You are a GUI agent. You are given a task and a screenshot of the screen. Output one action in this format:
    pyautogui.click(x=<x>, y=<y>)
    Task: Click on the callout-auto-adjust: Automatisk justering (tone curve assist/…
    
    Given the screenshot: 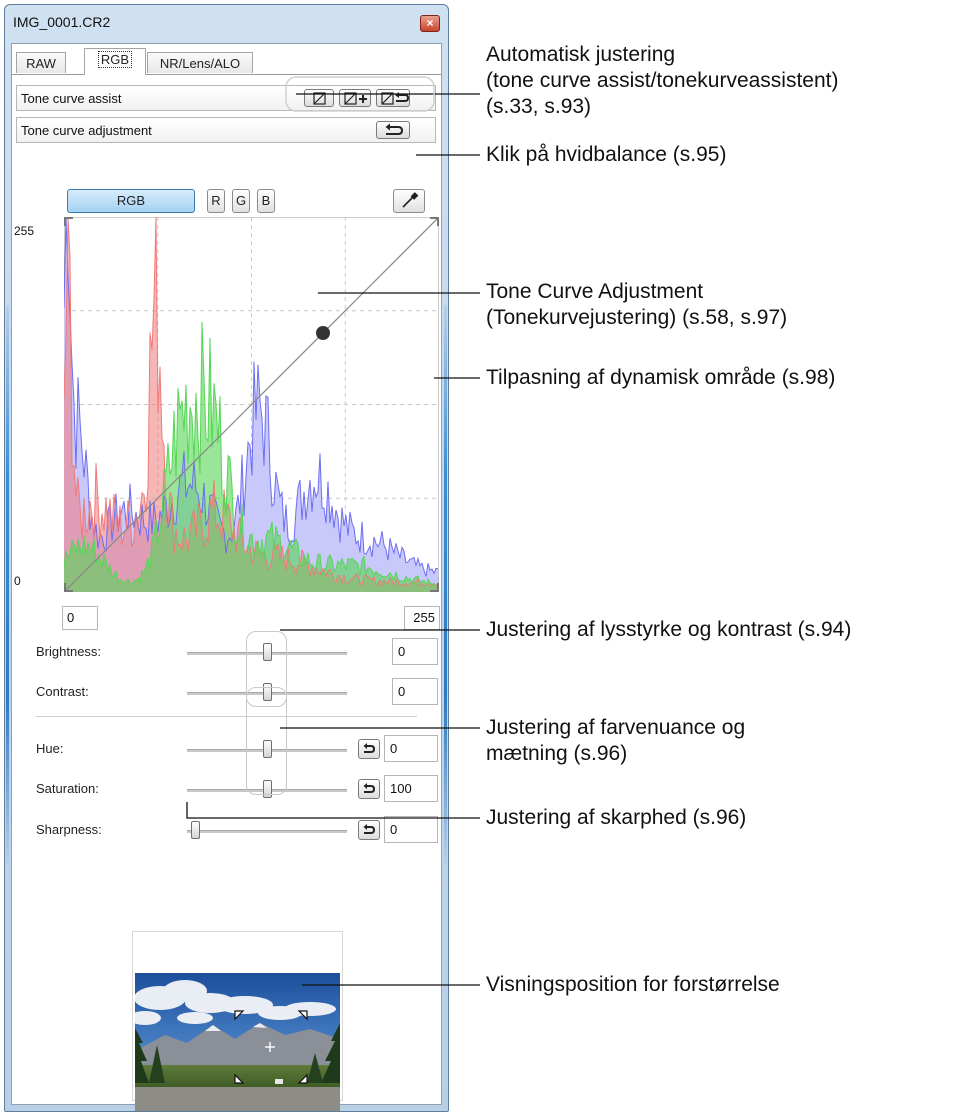 What is the action you would take?
    pyautogui.click(x=662, y=81)
    